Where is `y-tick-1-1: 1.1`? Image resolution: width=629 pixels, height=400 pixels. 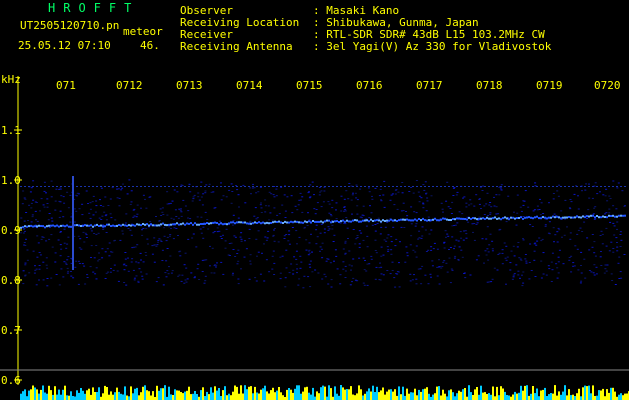
y-tick-1-1: 1.1 is located at coordinates (11, 130).